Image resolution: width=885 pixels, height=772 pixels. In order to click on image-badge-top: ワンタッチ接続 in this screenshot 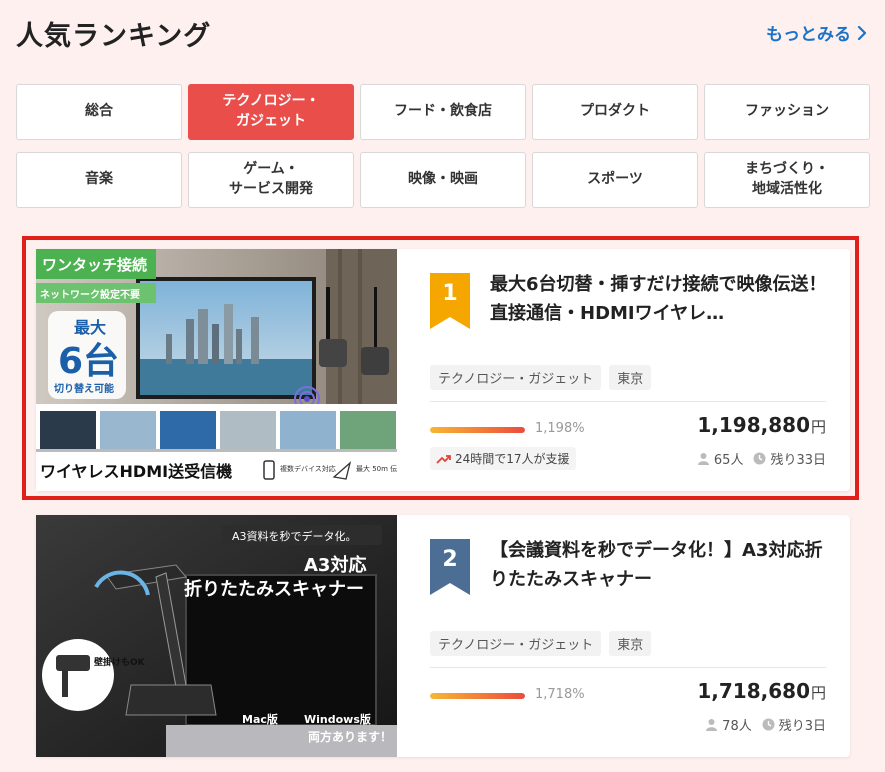, I will do `click(94, 265)`.